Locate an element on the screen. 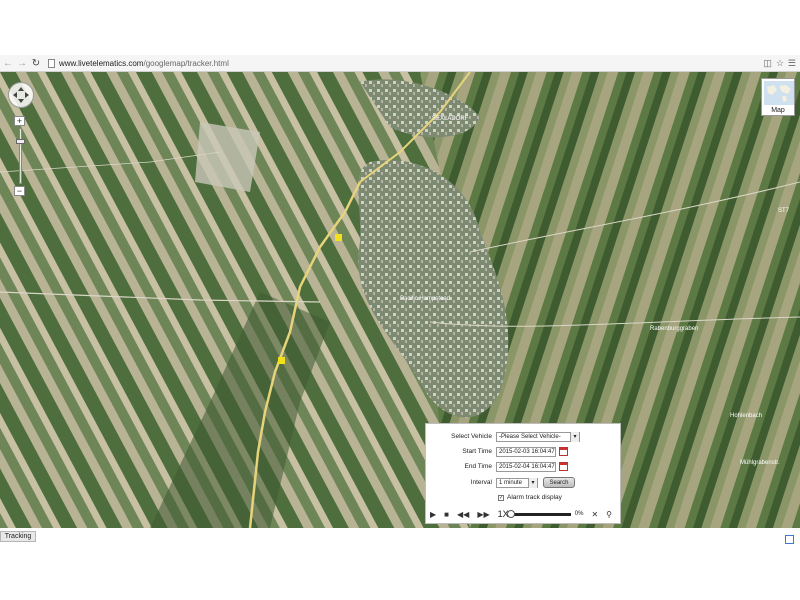  zoom-control: + − is located at coordinates (20, 157).